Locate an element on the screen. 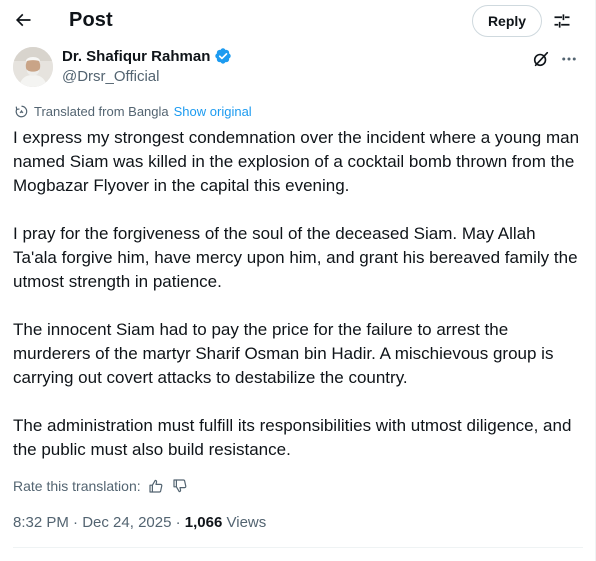 The width and height of the screenshot is (596, 561). post-date: Dec 24, 2025 is located at coordinates (126, 522).